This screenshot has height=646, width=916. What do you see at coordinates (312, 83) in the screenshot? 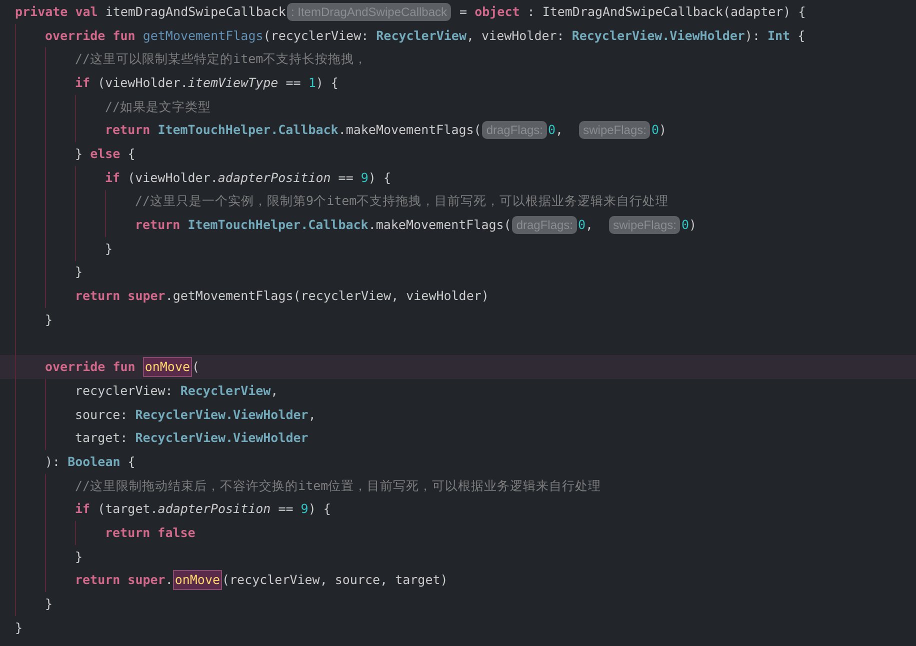
I see `number-literal: 1` at bounding box center [312, 83].